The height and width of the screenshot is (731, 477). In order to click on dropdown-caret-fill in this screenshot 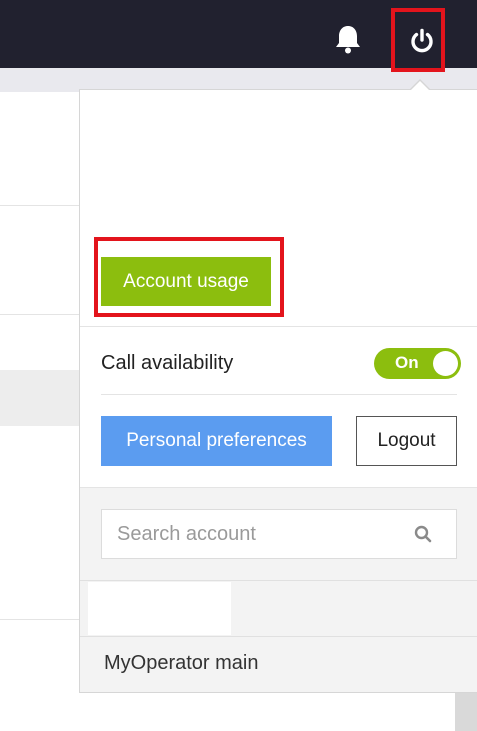, I will do `click(420, 86)`.